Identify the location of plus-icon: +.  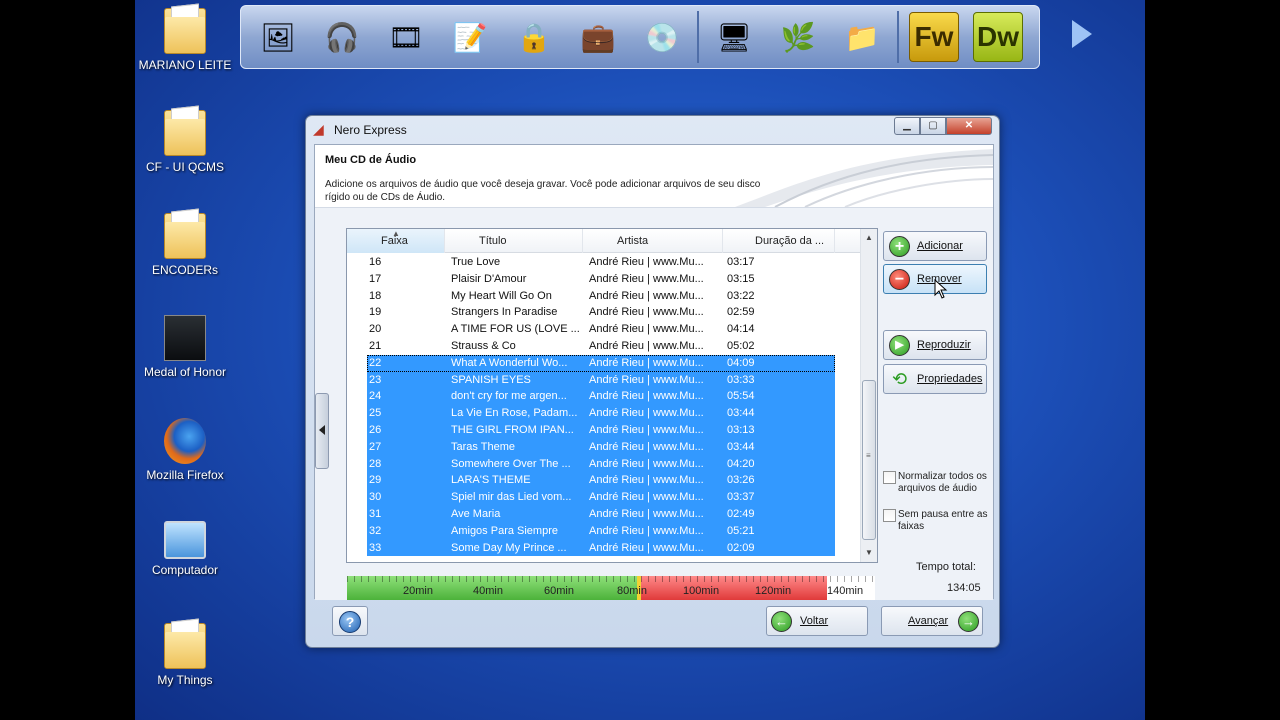
(899, 246).